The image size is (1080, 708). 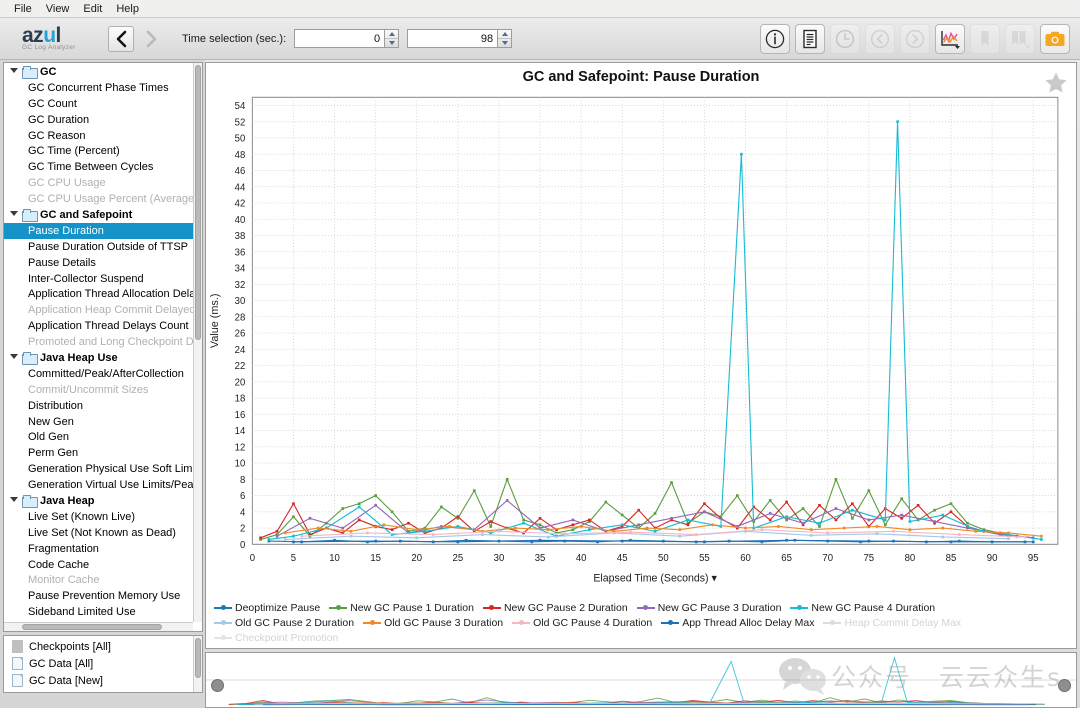 What do you see at coordinates (98, 612) in the screenshot?
I see `tree-item-sideband-limited-use: Sideband Limited Use` at bounding box center [98, 612].